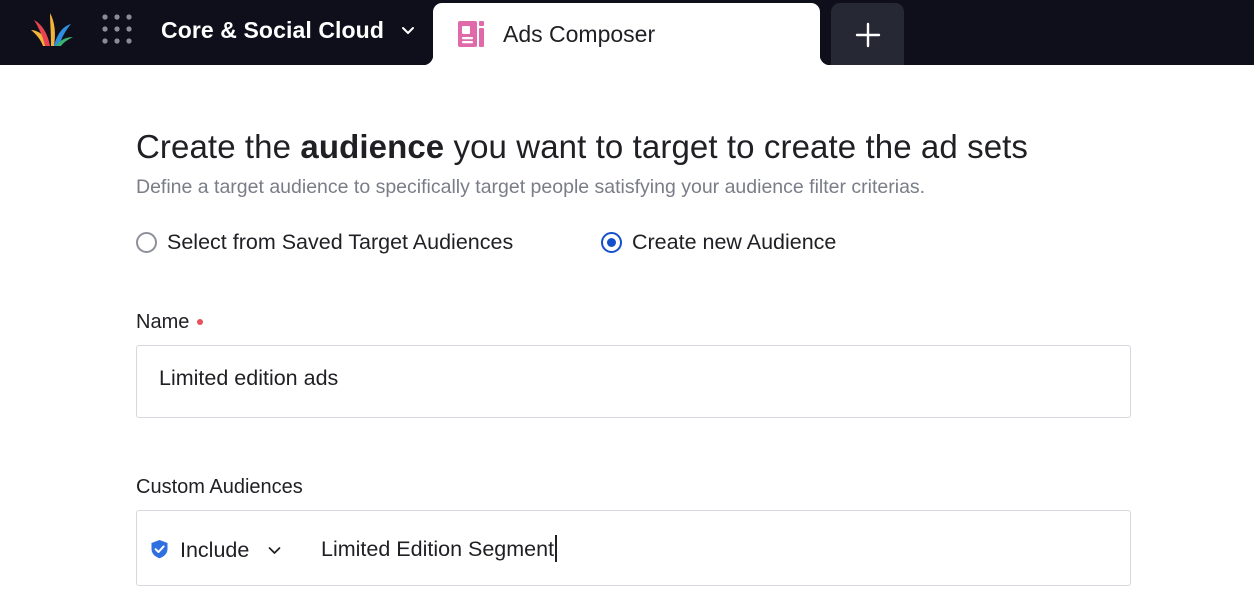 The width and height of the screenshot is (1254, 616). I want to click on radio-button-unchecked, so click(146, 242).